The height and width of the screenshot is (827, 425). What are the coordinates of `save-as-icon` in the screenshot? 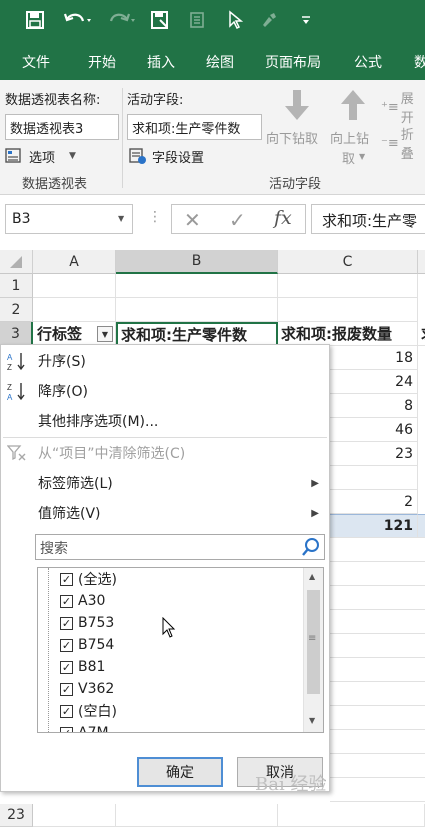 It's located at (160, 20).